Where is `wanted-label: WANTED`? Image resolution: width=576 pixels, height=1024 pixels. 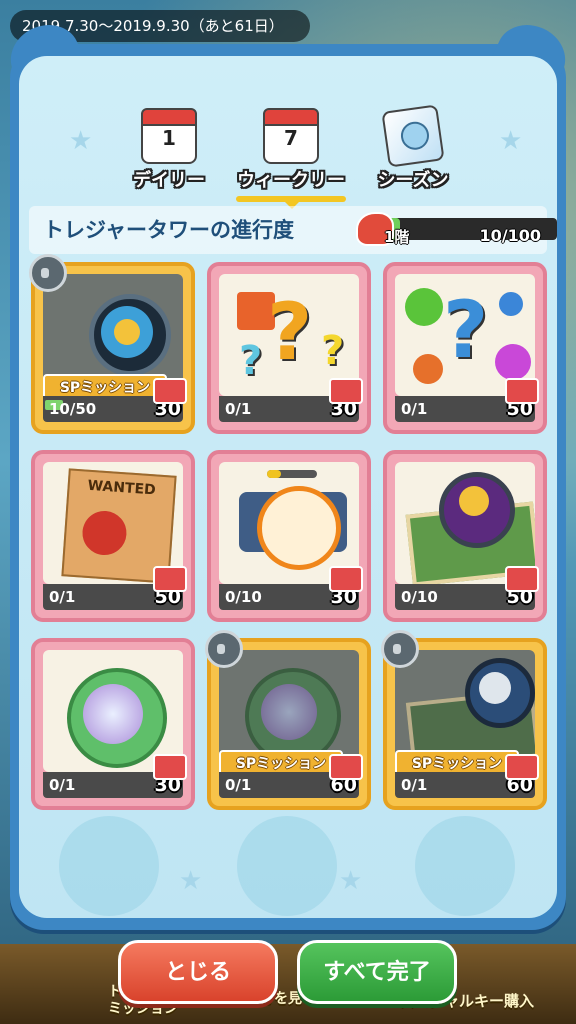 wanted-label: WANTED is located at coordinates (122, 488).